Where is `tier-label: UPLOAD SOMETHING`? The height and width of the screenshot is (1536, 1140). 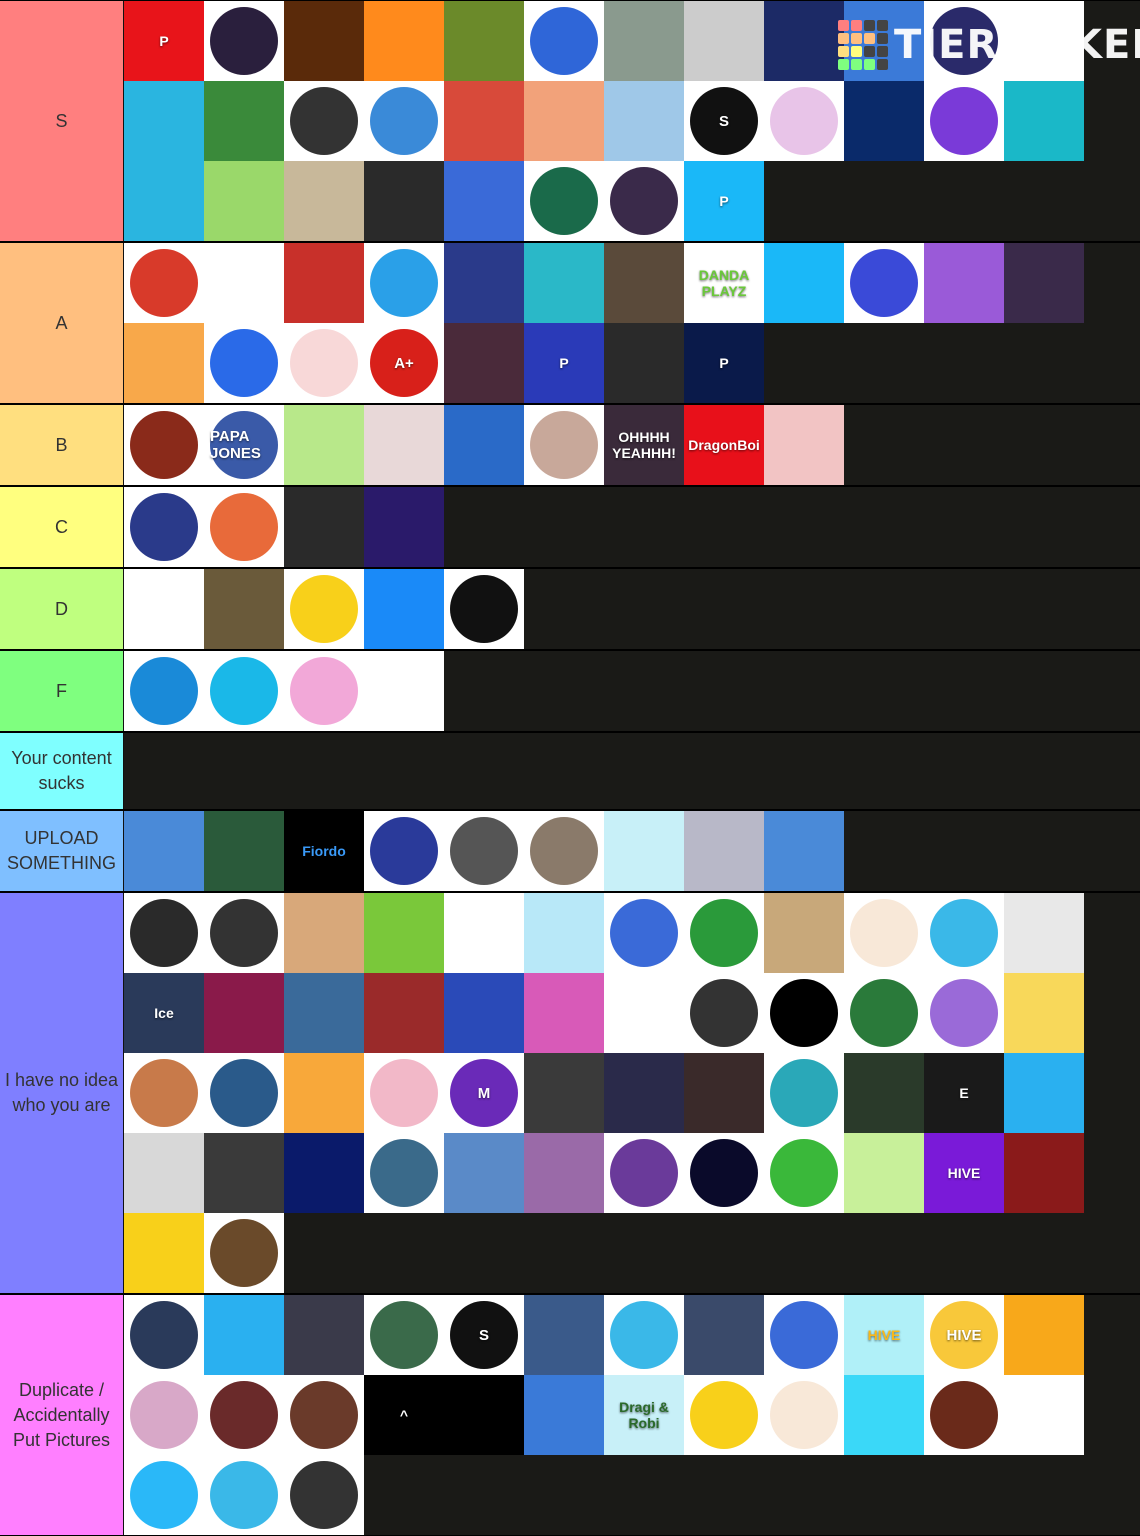 tier-label: UPLOAD SOMETHING is located at coordinates (62, 851).